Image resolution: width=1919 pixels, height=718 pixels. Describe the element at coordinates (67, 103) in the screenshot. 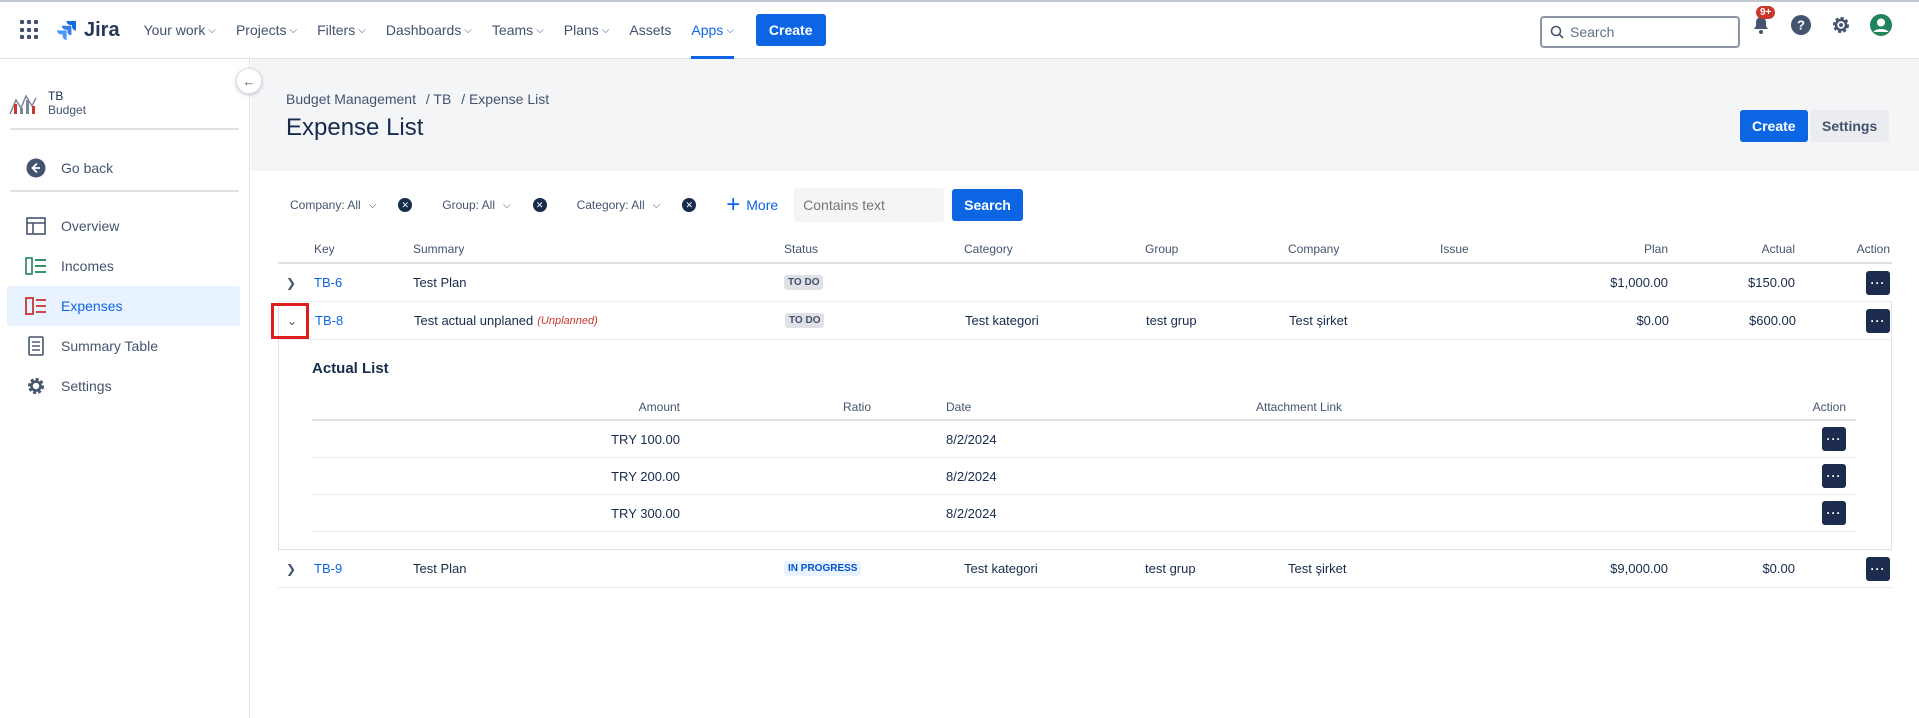

I see `project-title: TB Budget` at that location.